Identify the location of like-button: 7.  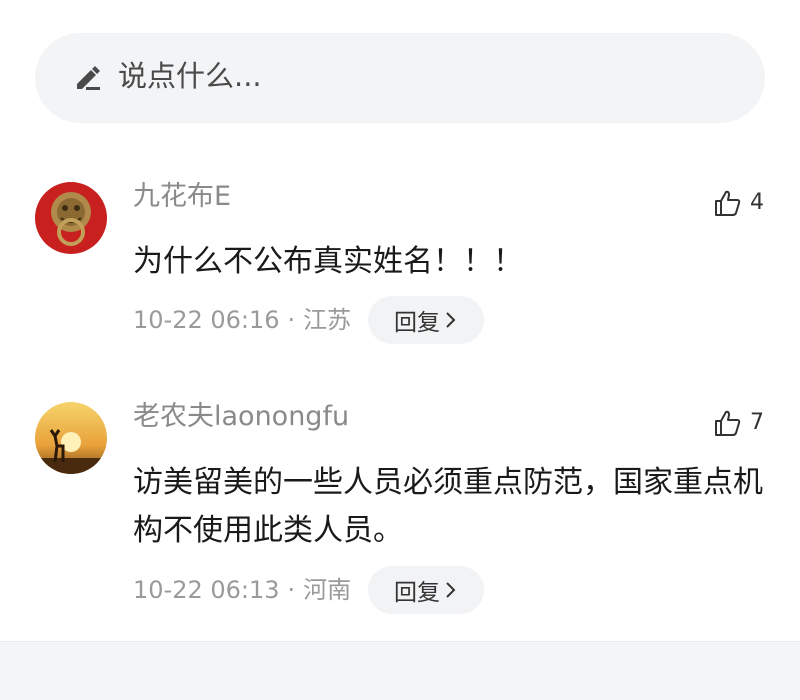
(738, 423).